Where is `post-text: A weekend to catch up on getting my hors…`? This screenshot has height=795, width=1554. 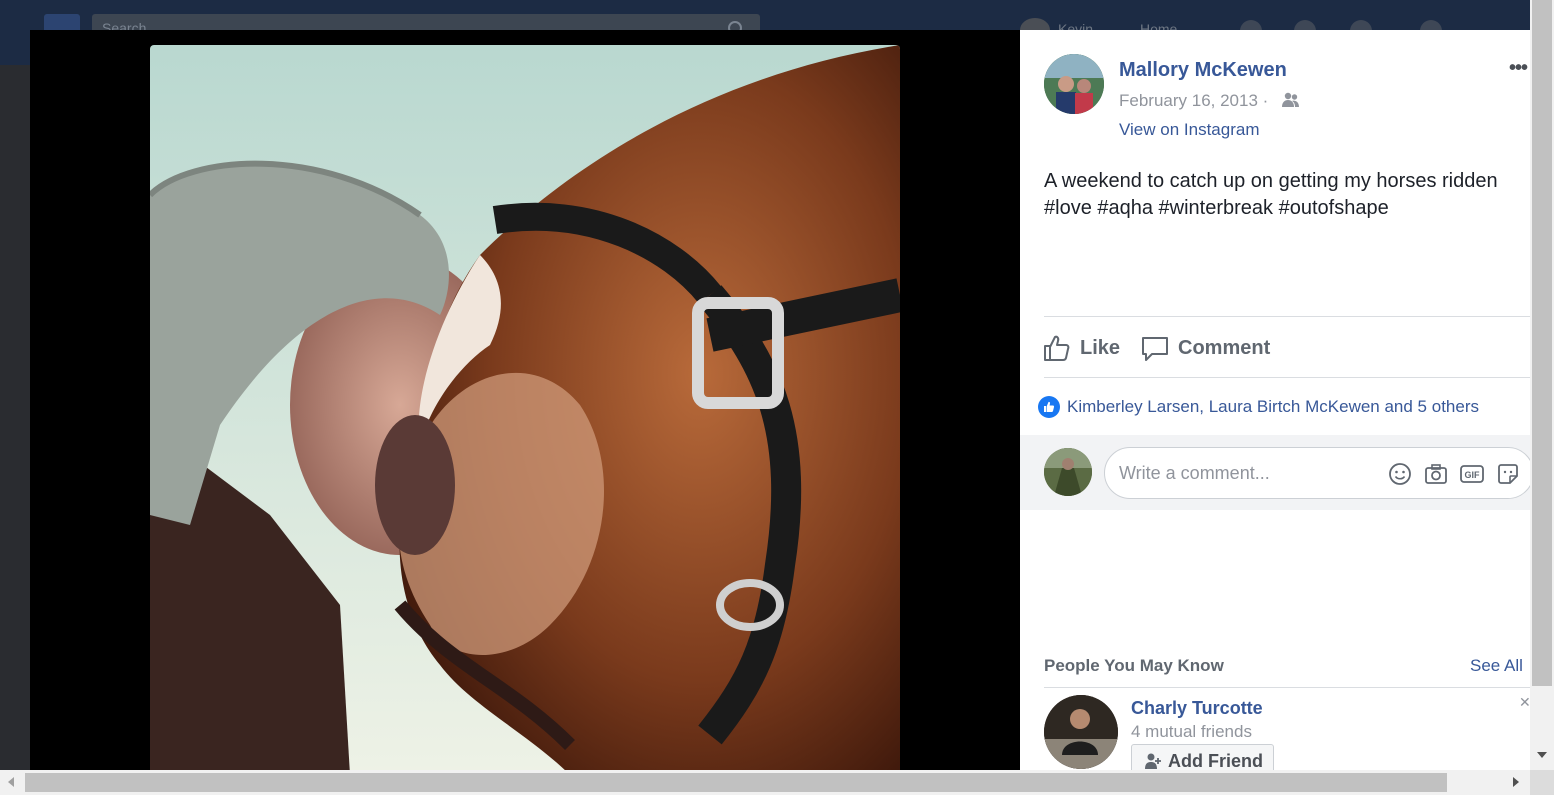
post-text: A weekend to catch up on getting my hors… is located at coordinates (1271, 194).